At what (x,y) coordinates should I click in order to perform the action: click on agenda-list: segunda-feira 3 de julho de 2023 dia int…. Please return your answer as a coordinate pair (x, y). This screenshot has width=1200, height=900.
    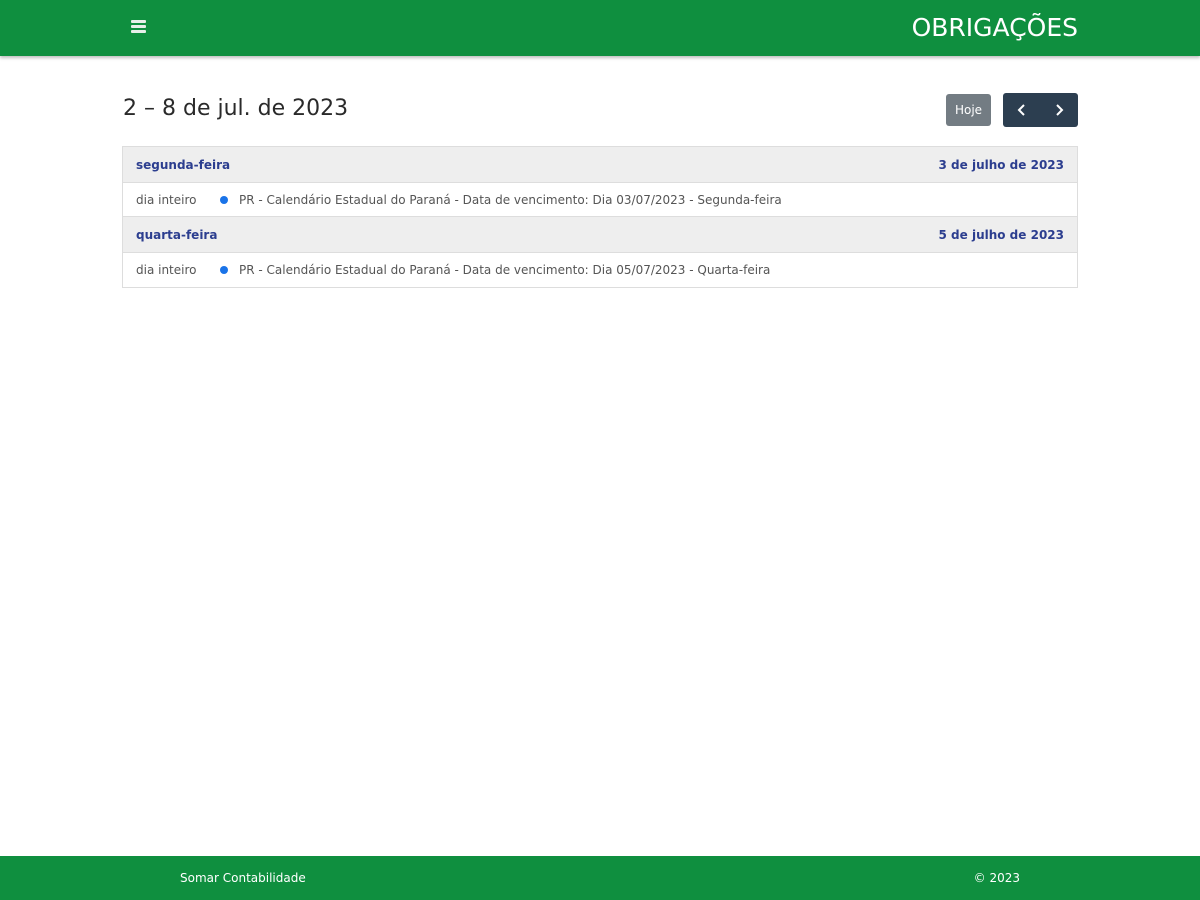
    Looking at the image, I should click on (600, 217).